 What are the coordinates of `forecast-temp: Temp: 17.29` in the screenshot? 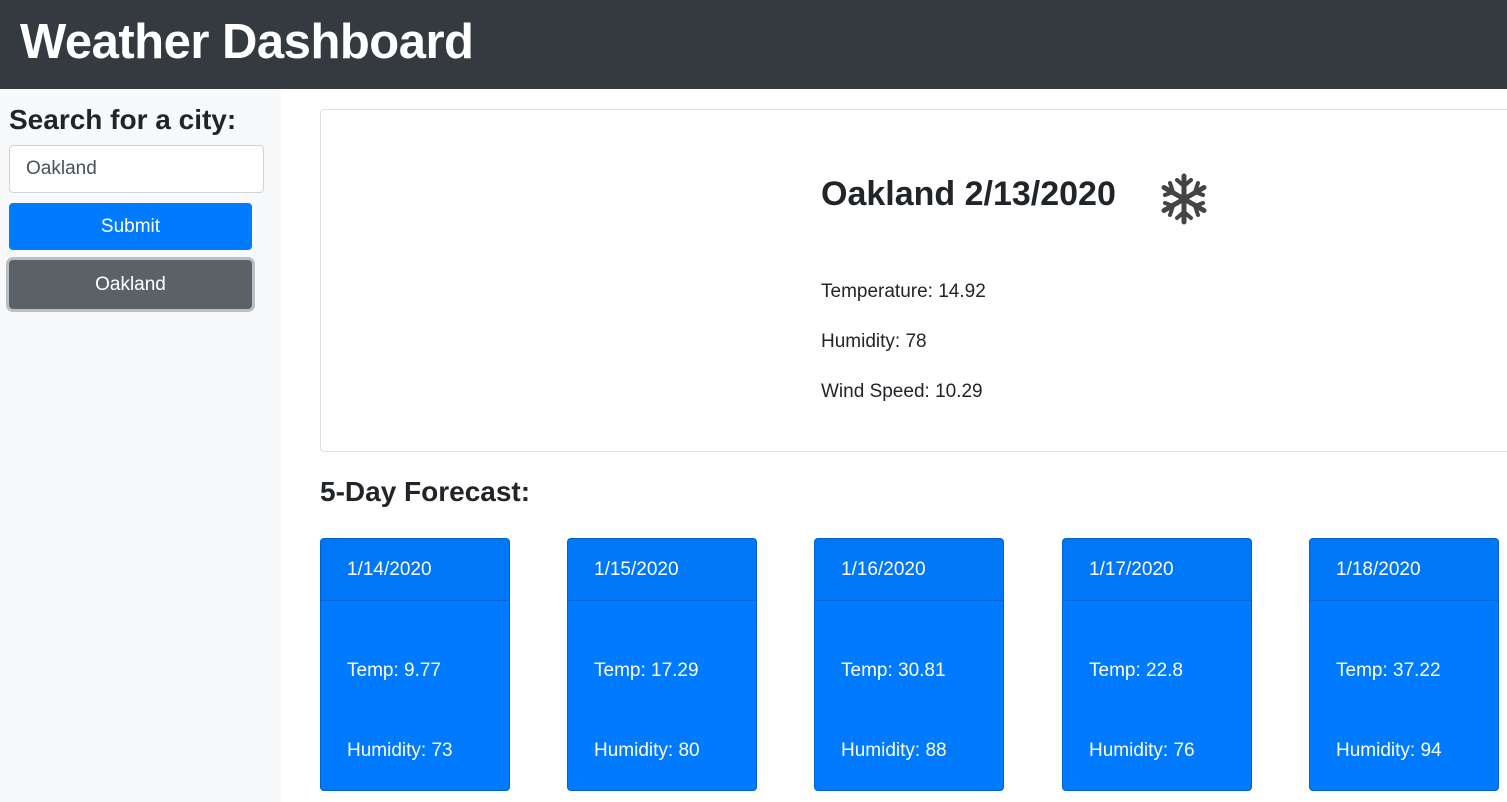 It's located at (646, 670).